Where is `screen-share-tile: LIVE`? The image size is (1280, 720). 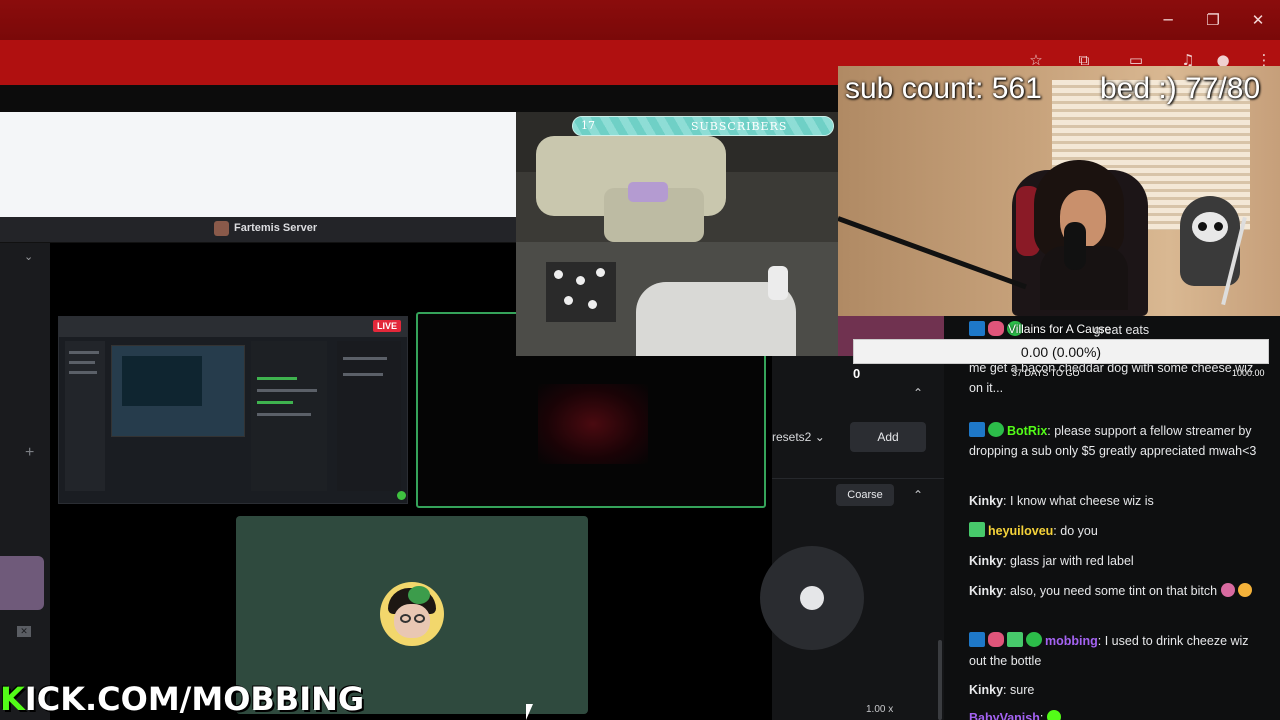
screen-share-tile: LIVE is located at coordinates (233, 410).